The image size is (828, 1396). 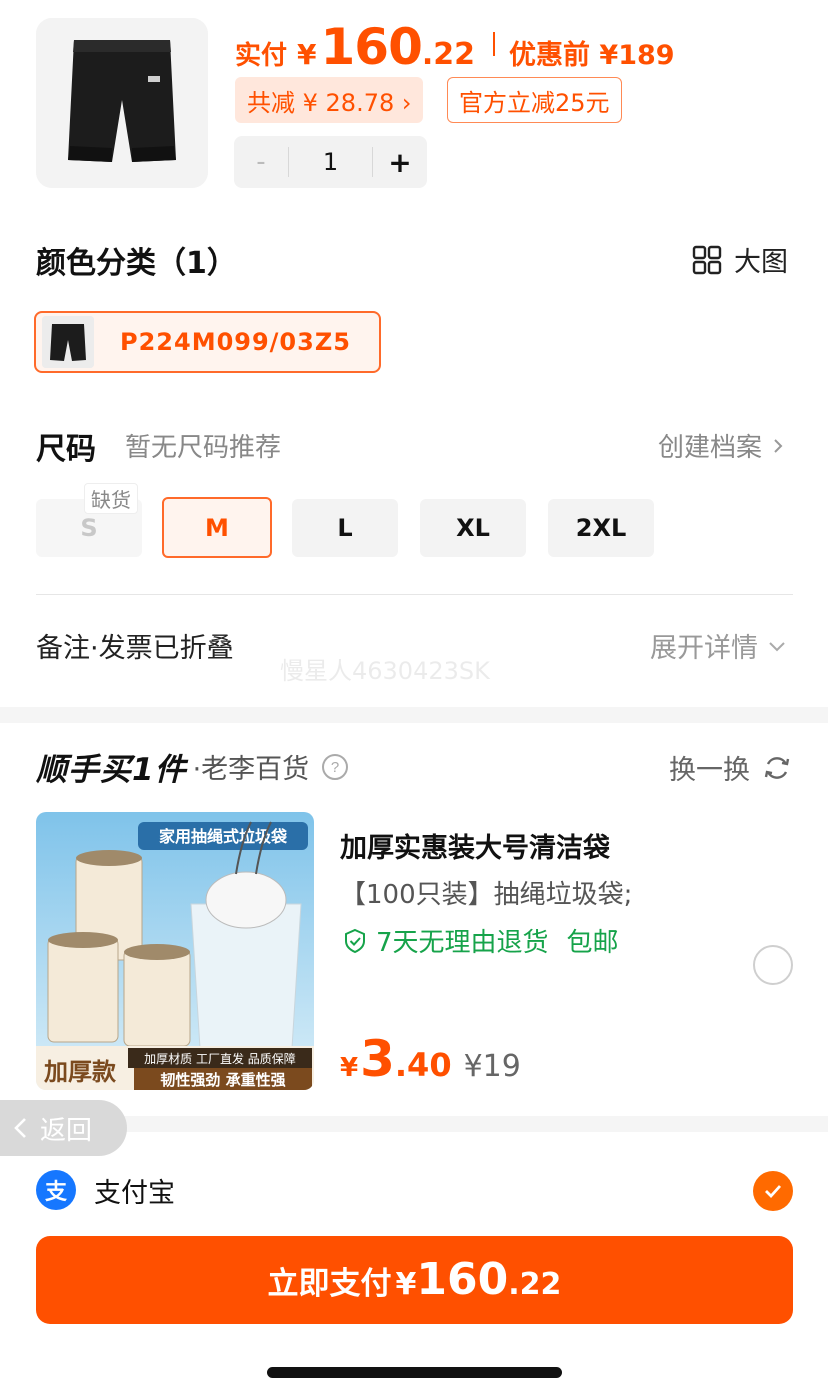 What do you see at coordinates (473, 528) in the screenshot?
I see `size-option-xl: XL` at bounding box center [473, 528].